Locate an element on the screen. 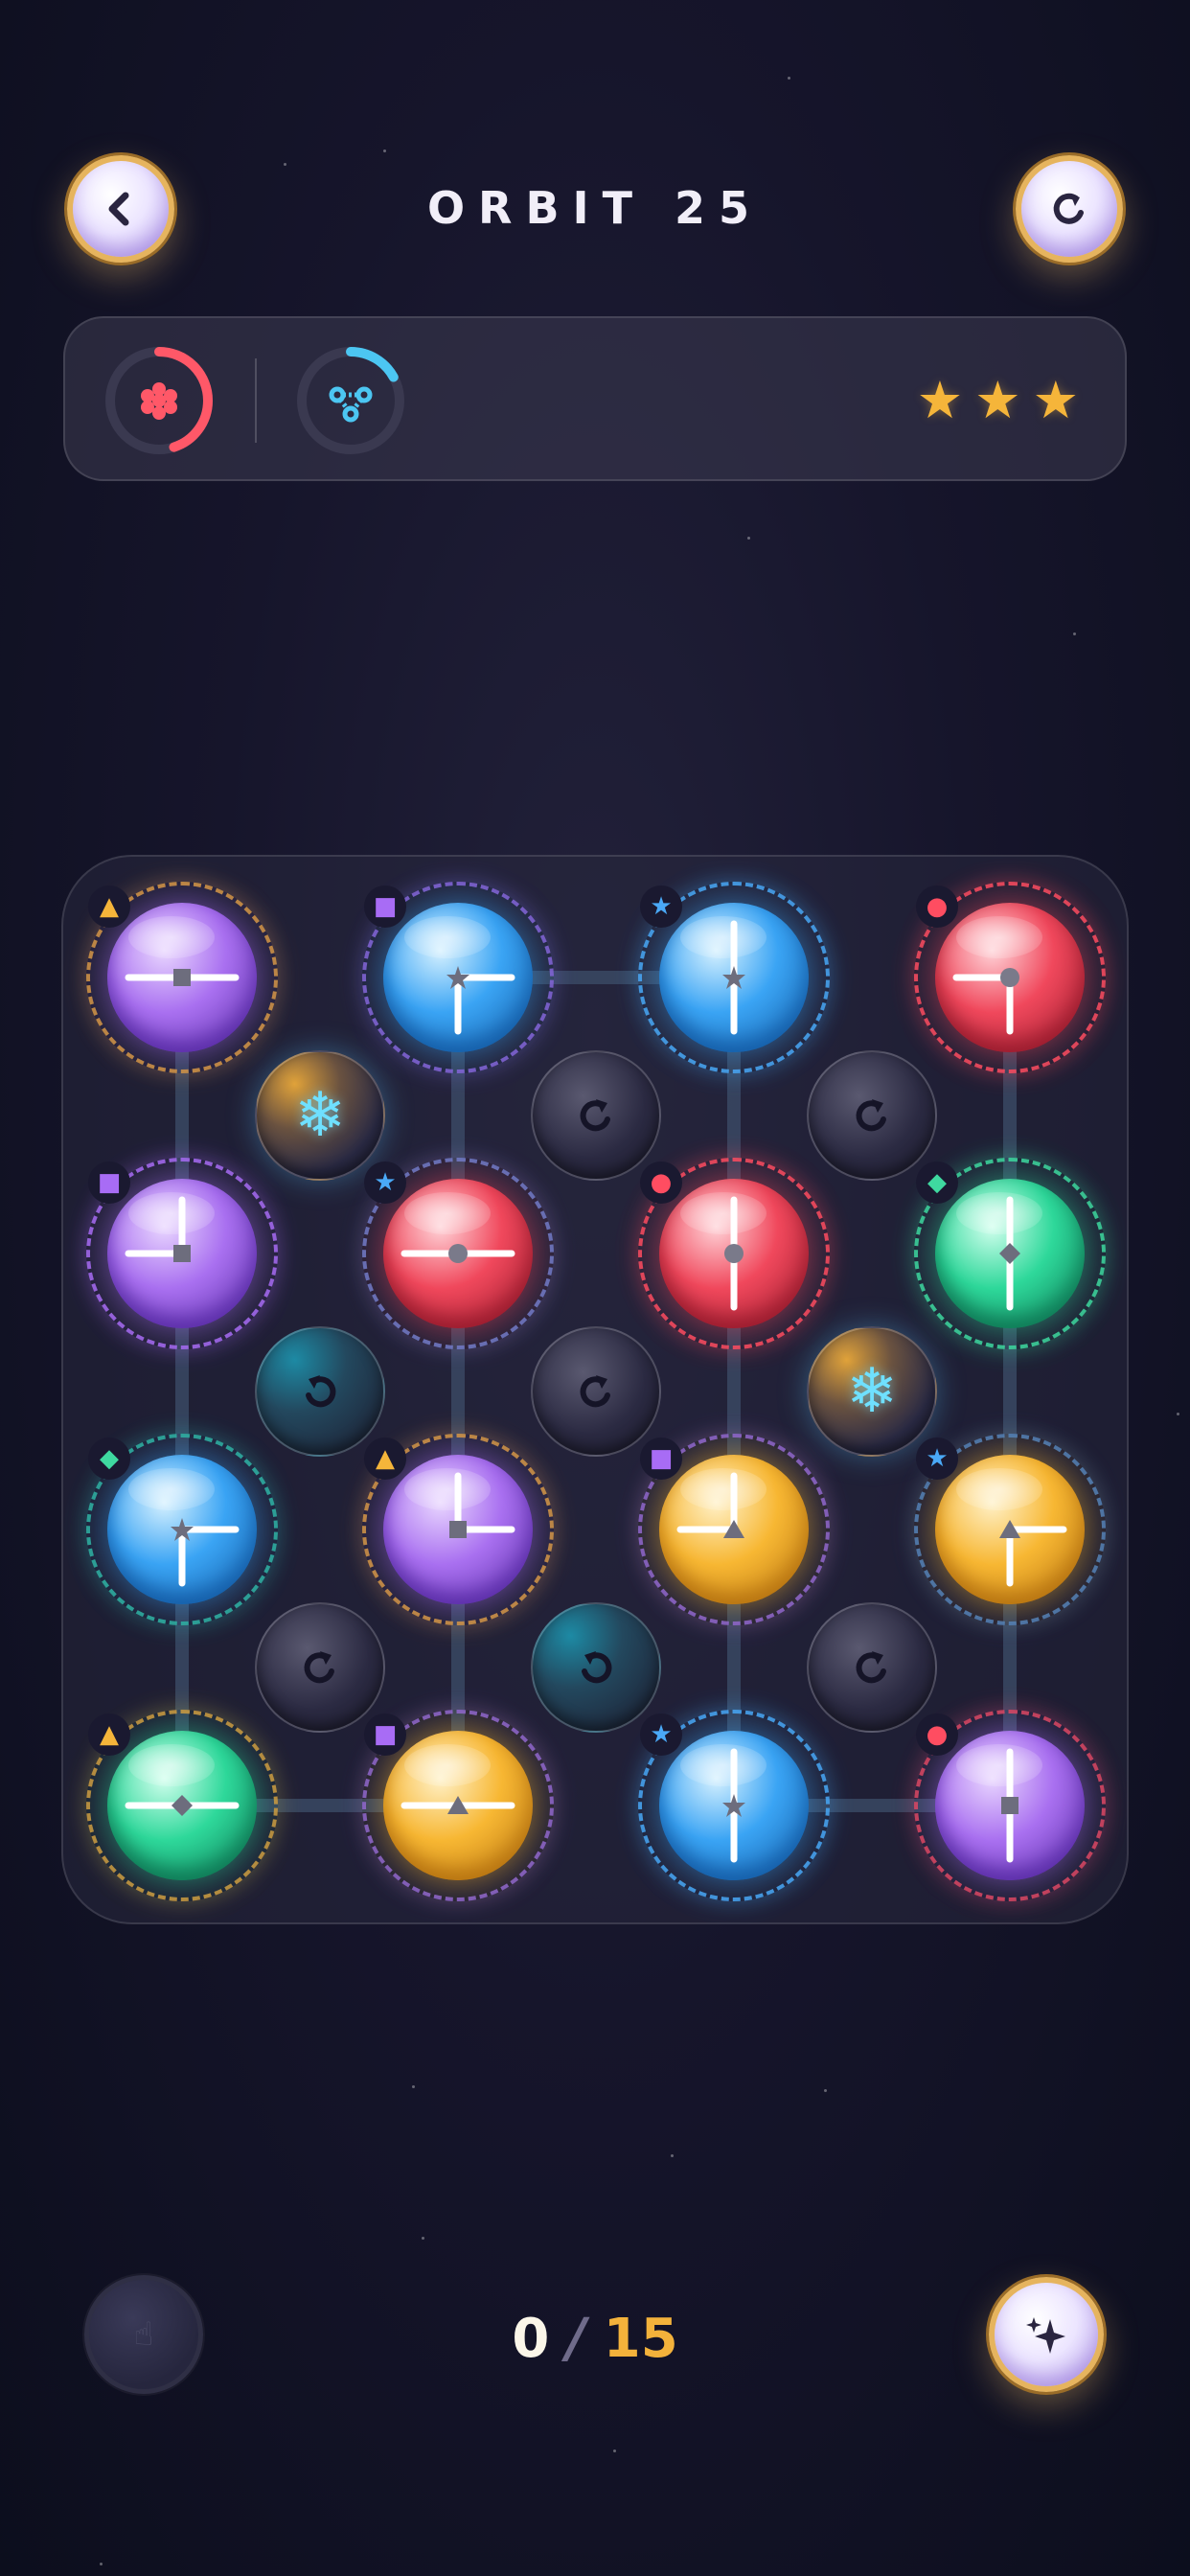 This screenshot has height=2576, width=1190. orb-blue: ◆ is located at coordinates (182, 1529).